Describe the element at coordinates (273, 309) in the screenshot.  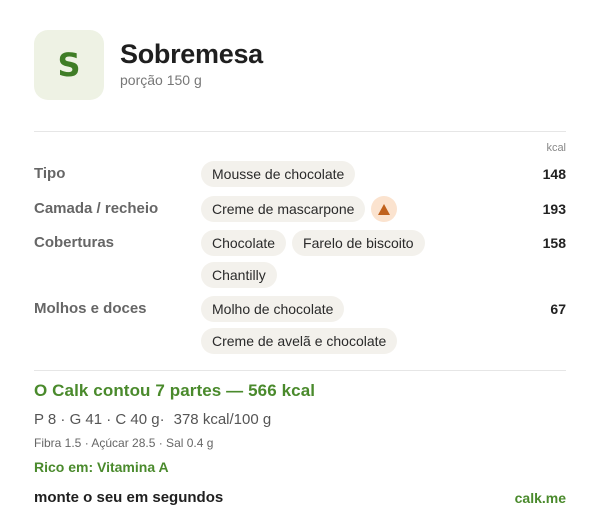
I see `ingredient-chip: Molho de chocolate` at that location.